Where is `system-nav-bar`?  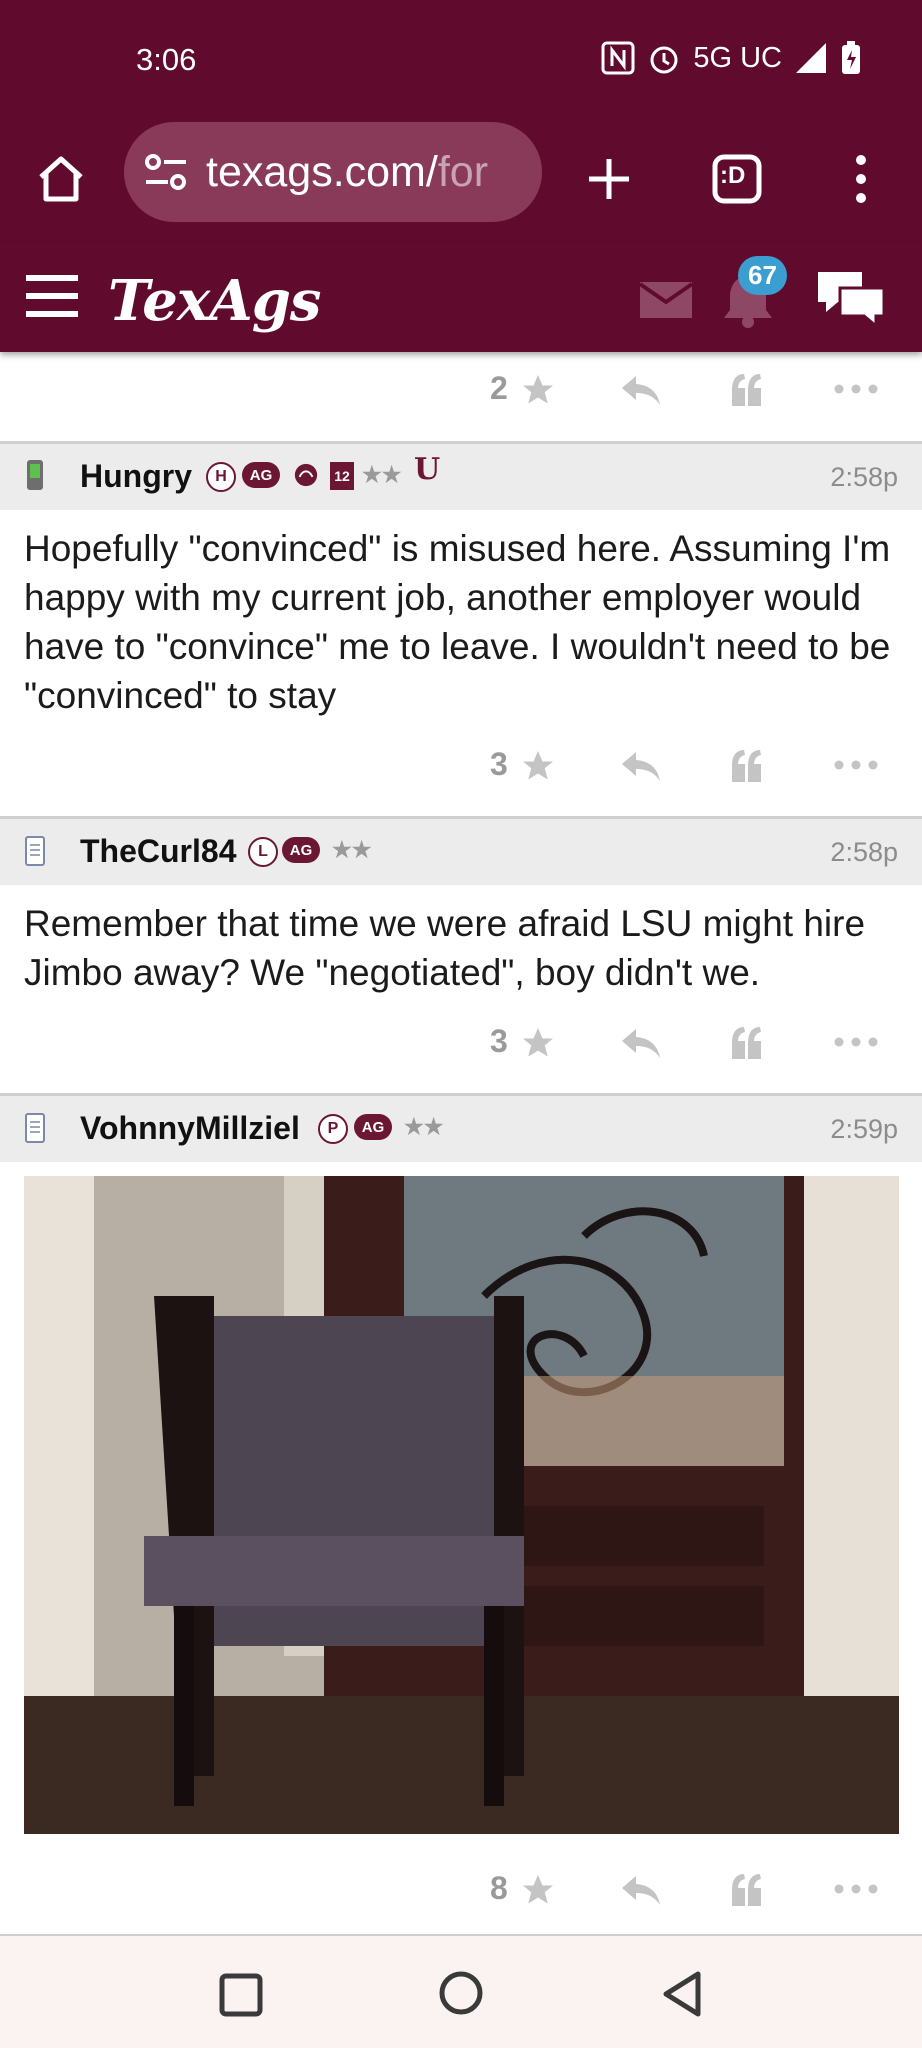 system-nav-bar is located at coordinates (461, 1992).